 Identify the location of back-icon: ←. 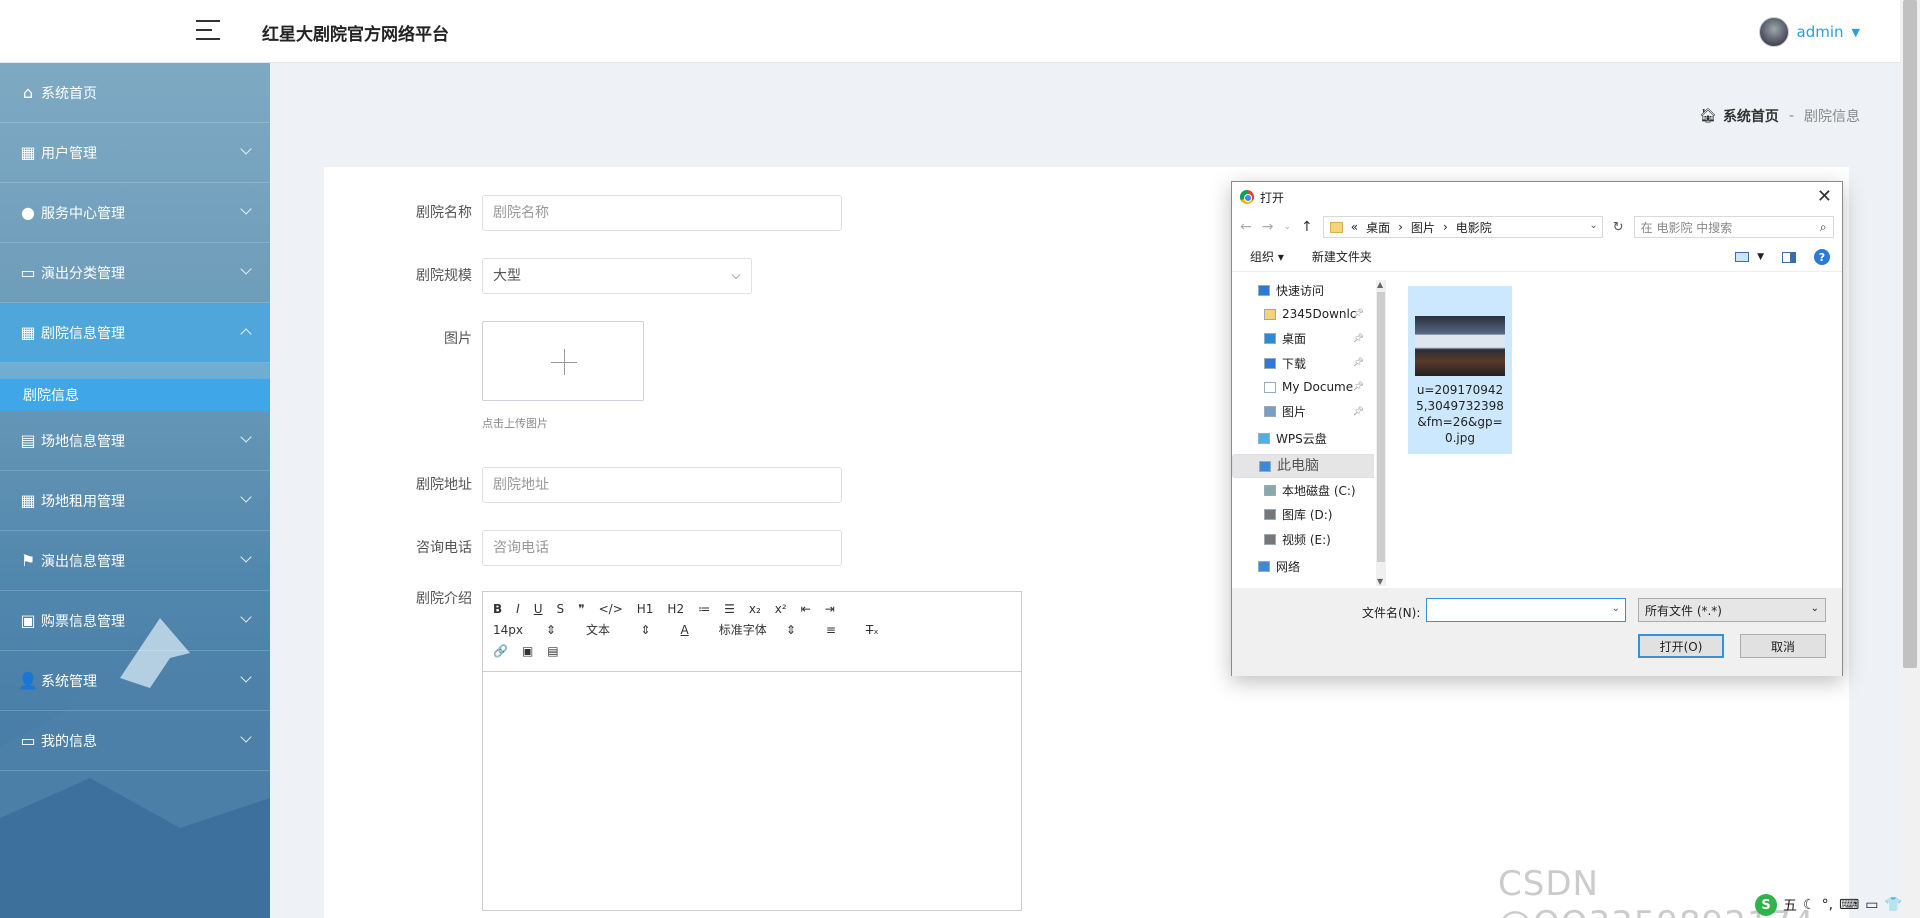
(1246, 227).